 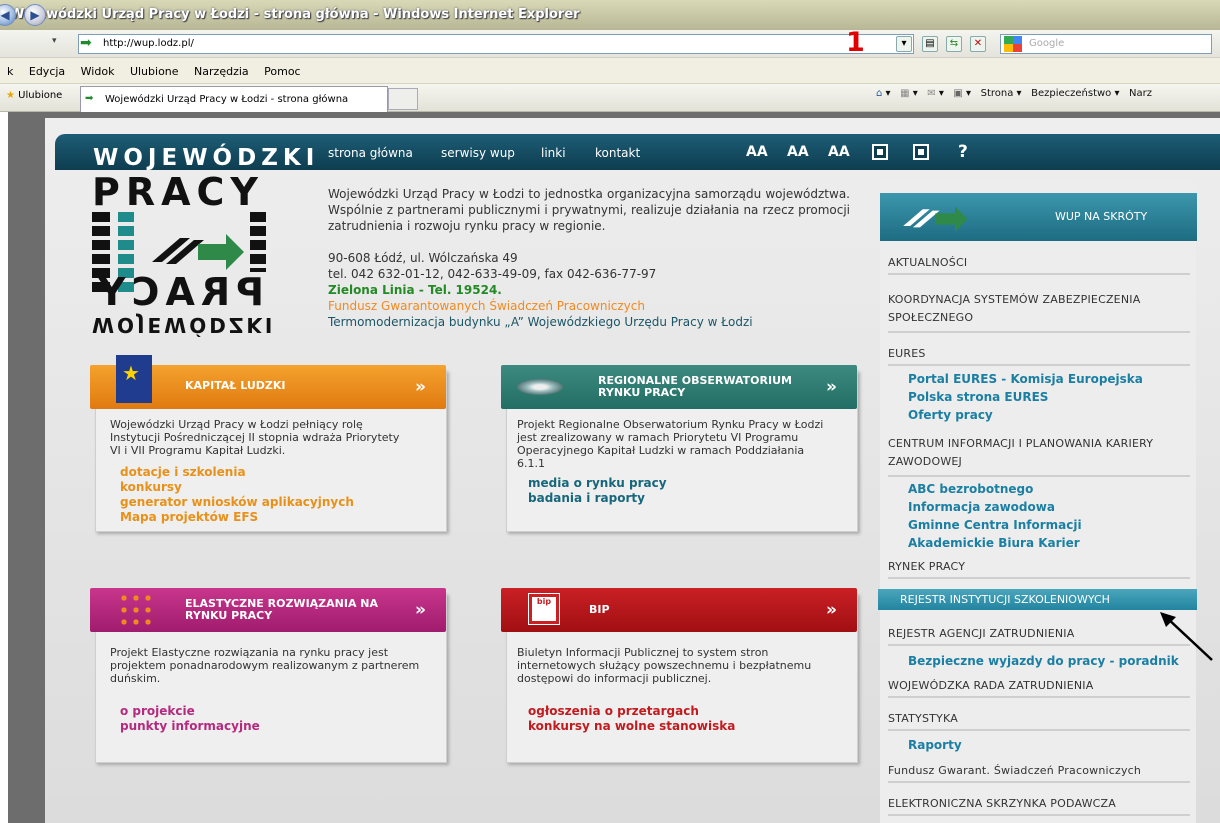 I want to click on link-gminne: Gminne Centra Informacji, so click(x=995, y=525).